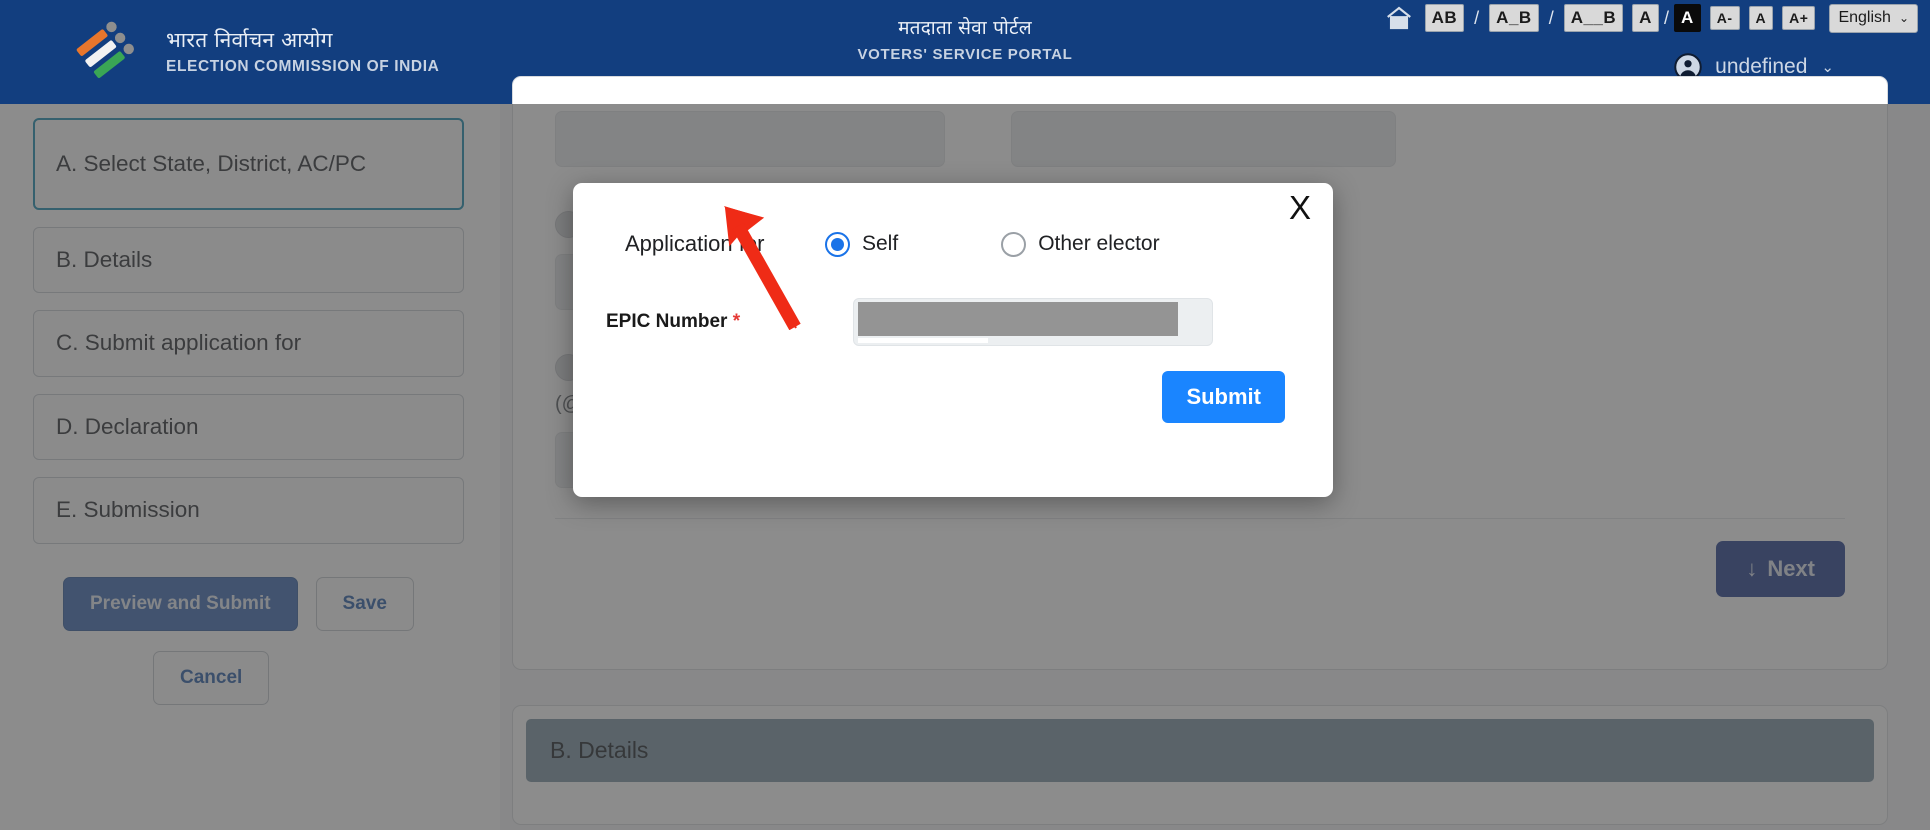  Describe the element at coordinates (1300, 207) in the screenshot. I see `close-icon: X` at that location.